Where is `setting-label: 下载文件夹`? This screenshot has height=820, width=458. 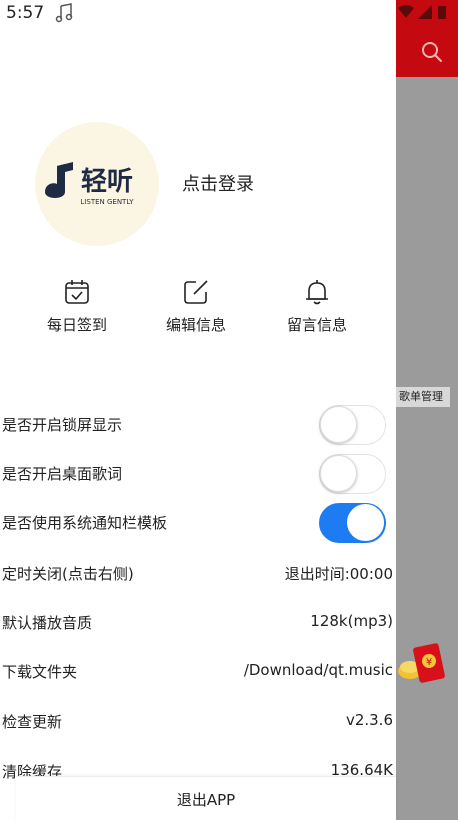
setting-label: 下载文件夹 is located at coordinates (40, 672).